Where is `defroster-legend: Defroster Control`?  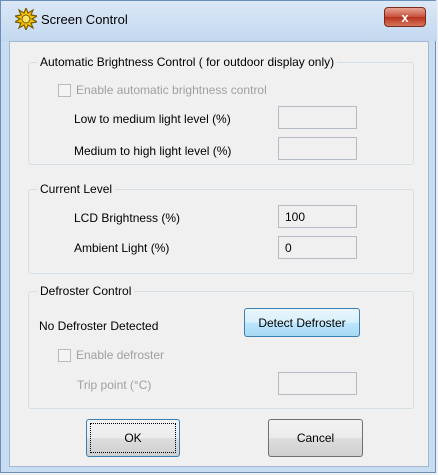
defroster-legend: Defroster Control is located at coordinates (86, 291).